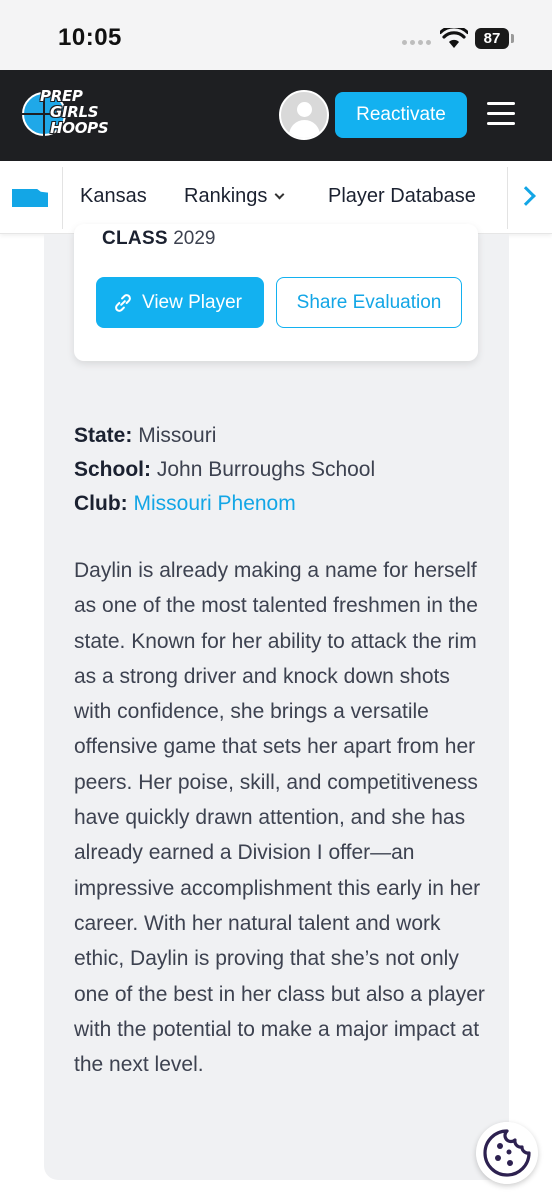  I want to click on battery-cap, so click(512, 38).